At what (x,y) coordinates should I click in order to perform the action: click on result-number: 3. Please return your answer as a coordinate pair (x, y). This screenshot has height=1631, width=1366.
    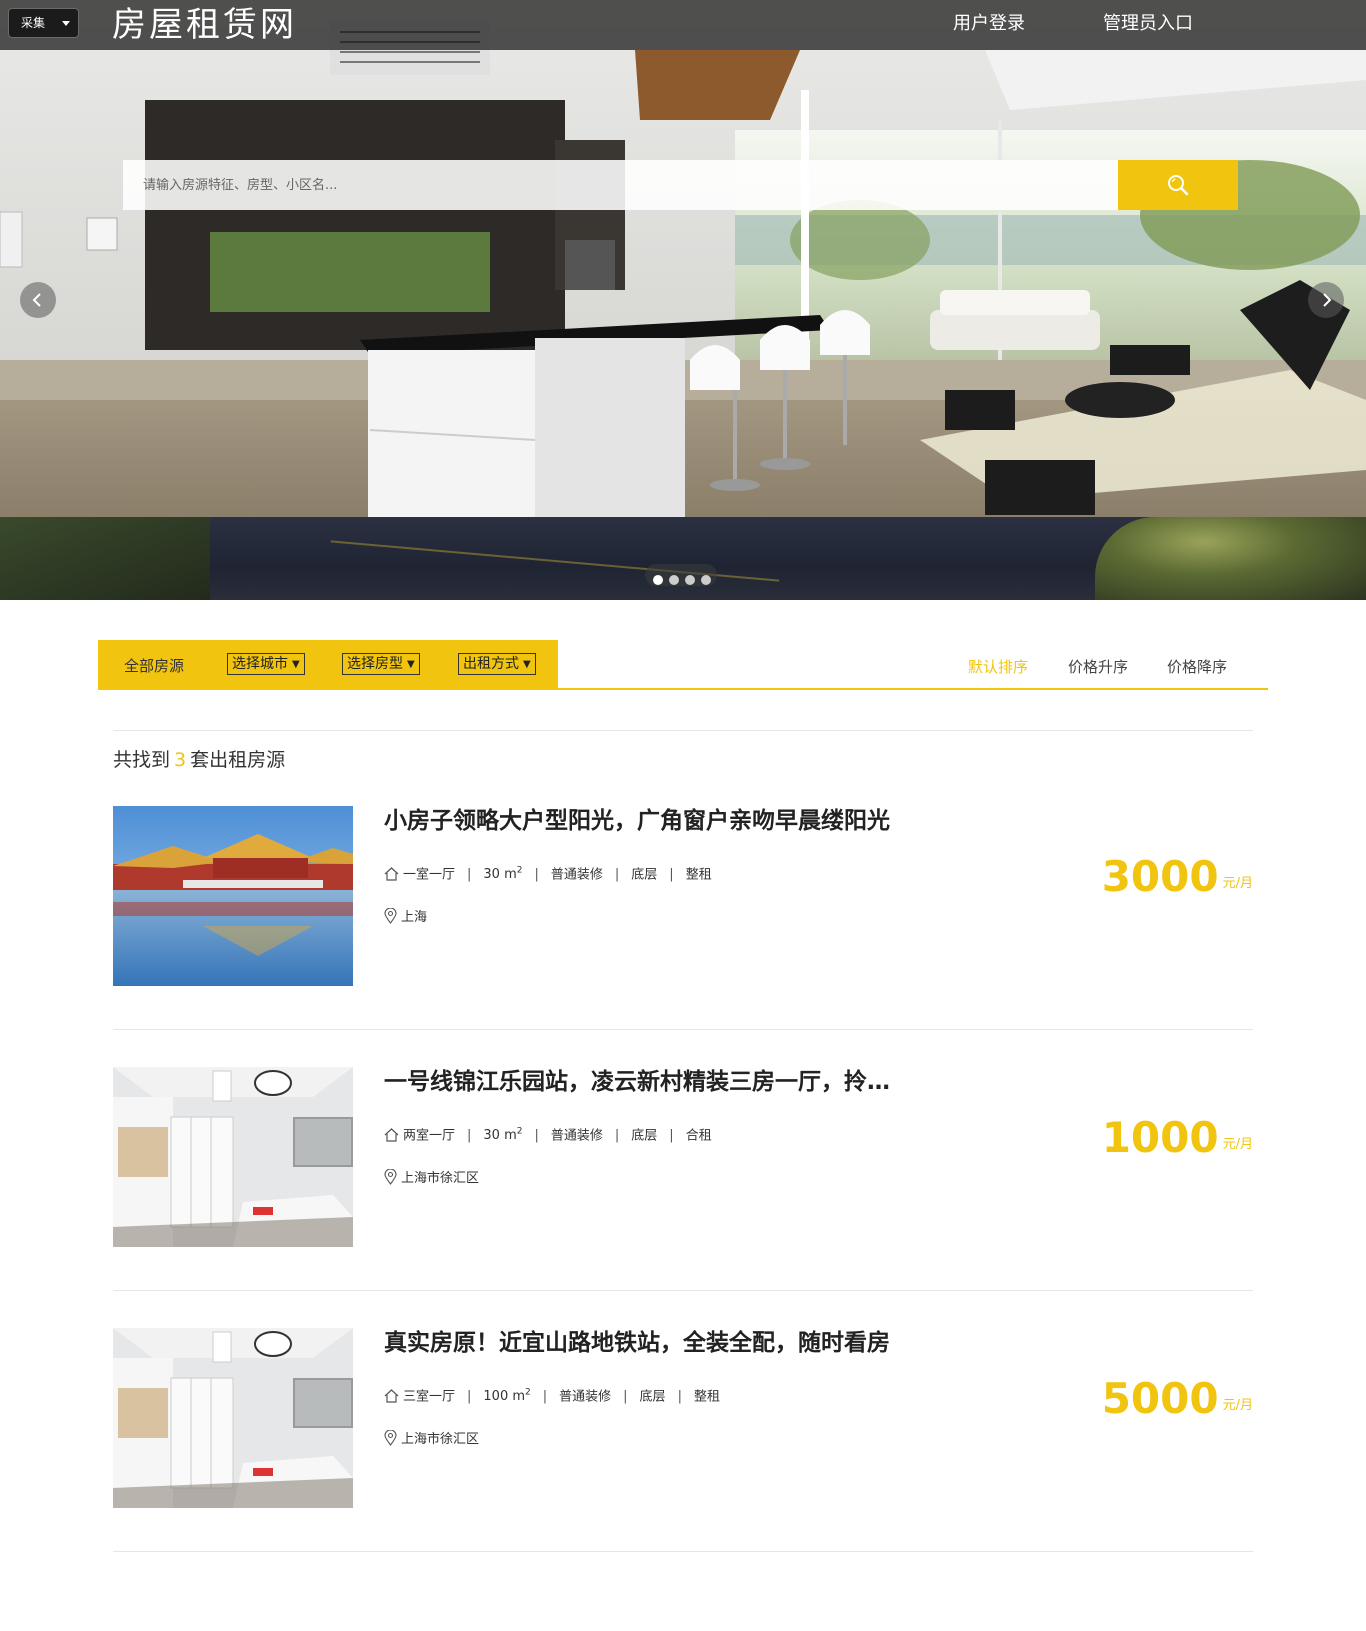
    Looking at the image, I should click on (180, 760).